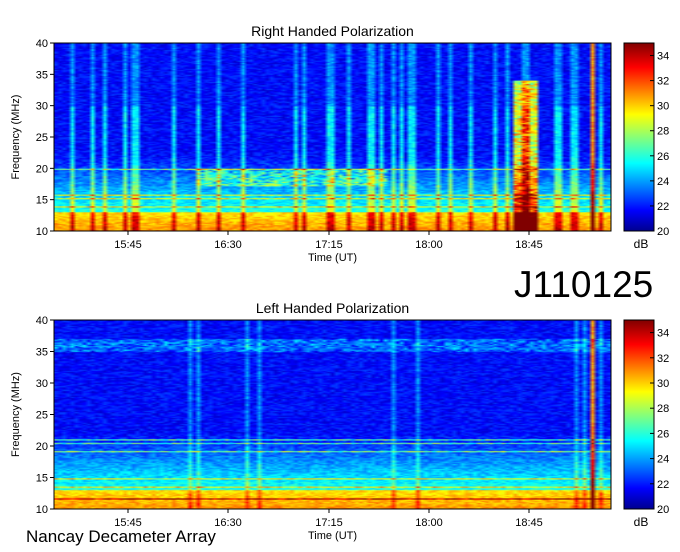 This screenshot has width=680, height=552. I want to click on chart-title: Right Handed Polarization, so click(332, 31).